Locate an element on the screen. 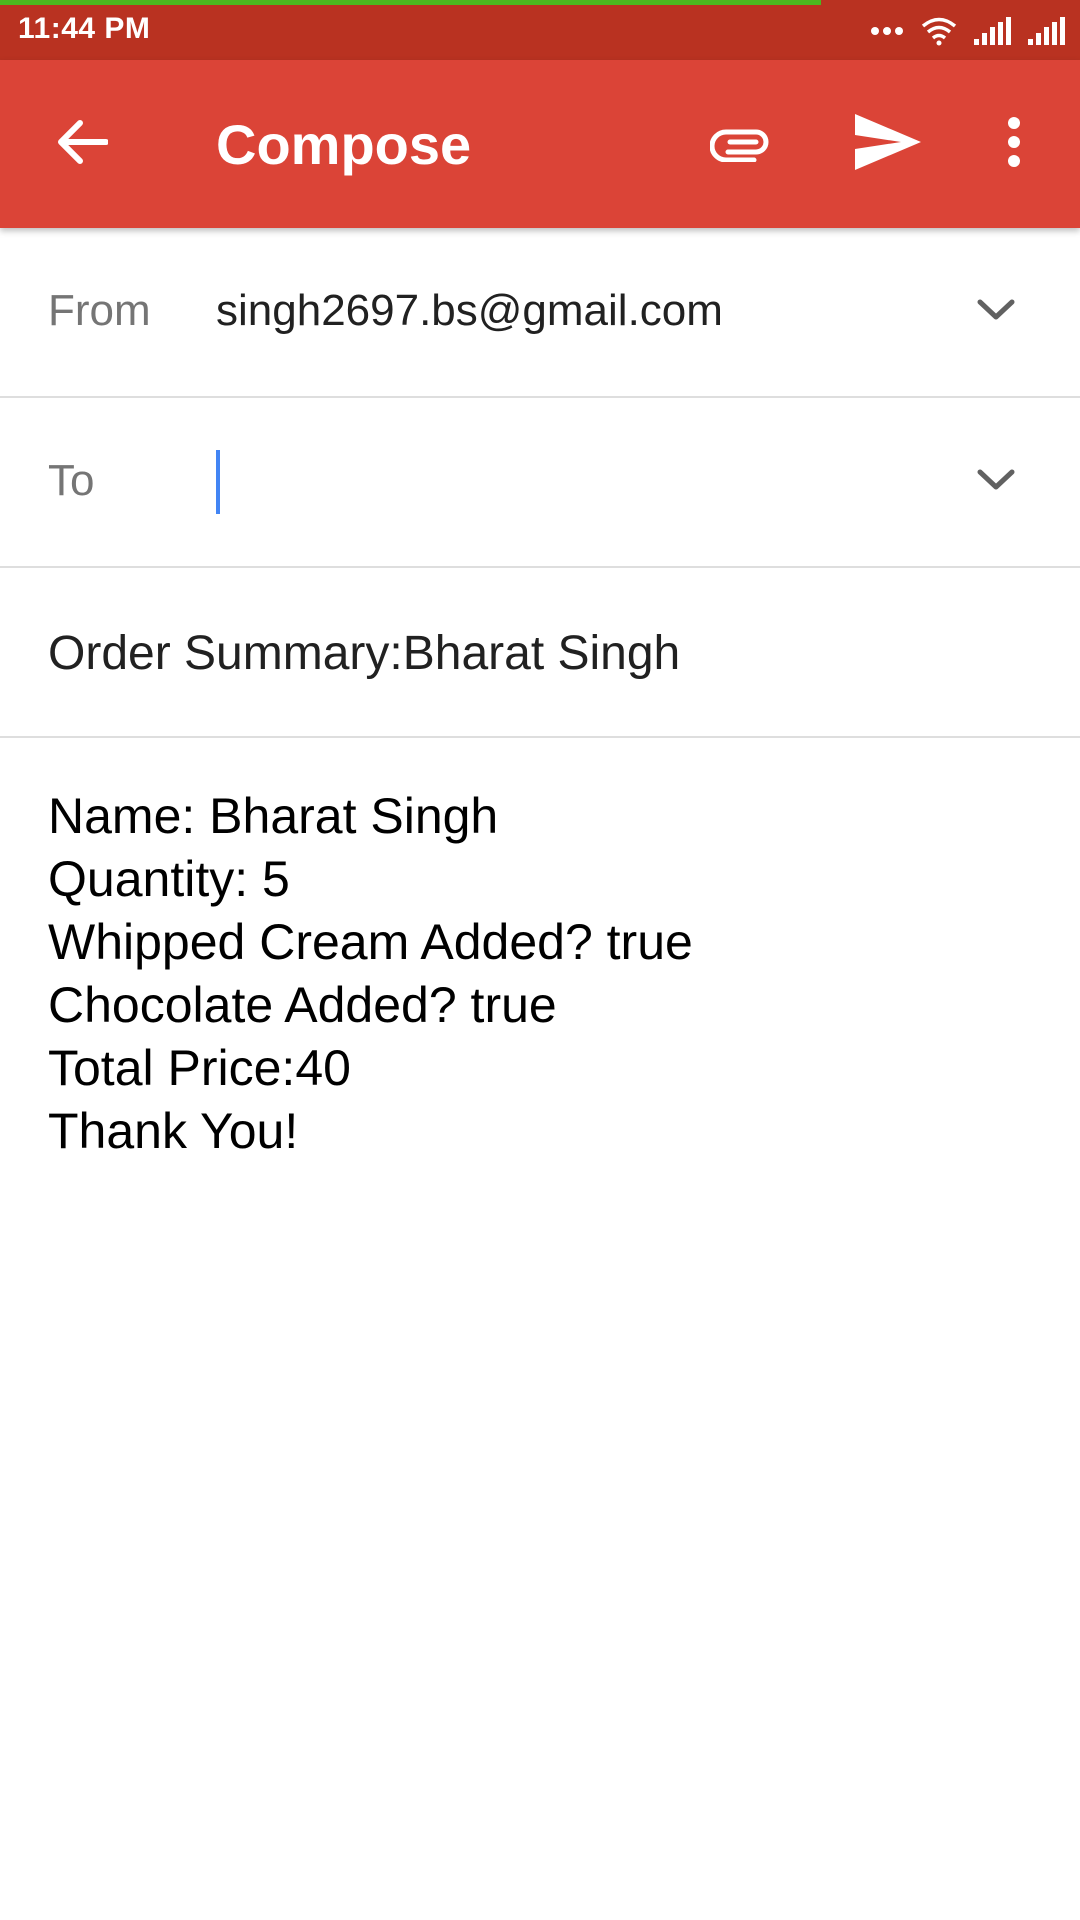 Image resolution: width=1080 pixels, height=1920 pixels. to-field is located at coordinates (576, 483).